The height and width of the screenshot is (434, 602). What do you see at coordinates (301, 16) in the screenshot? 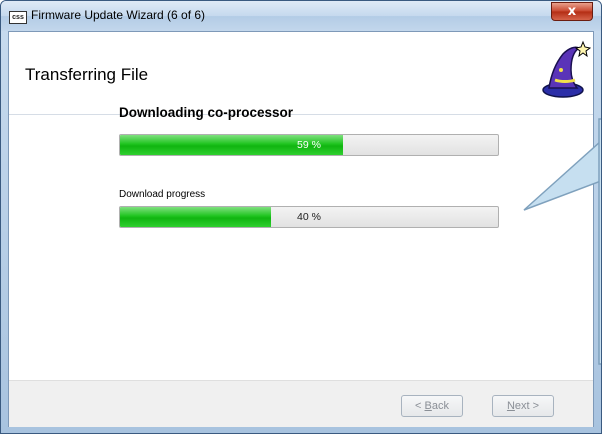
I see `title-bar: css Firmware Update Wizard (6 of 6) x` at bounding box center [301, 16].